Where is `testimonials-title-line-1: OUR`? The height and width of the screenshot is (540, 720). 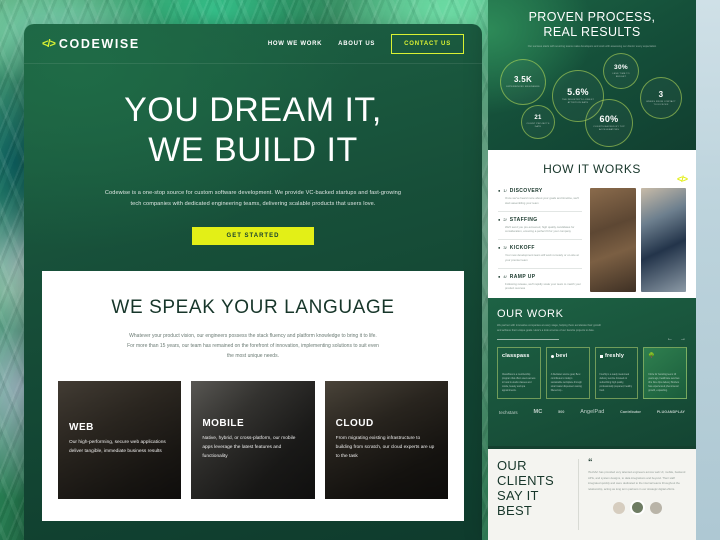
testimonials-title-line-1: OUR is located at coordinates (512, 465).